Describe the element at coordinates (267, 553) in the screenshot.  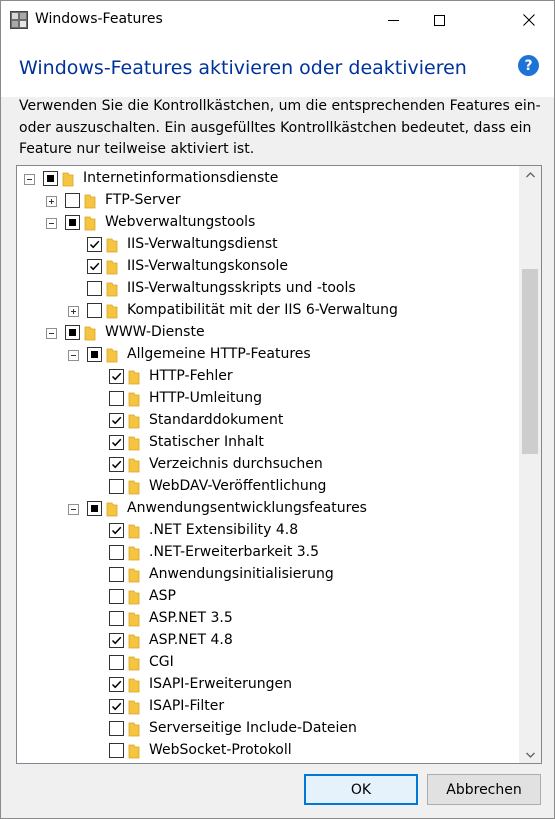
I see `tree-item: .NET-Erweiterbarkeit 3.5` at that location.